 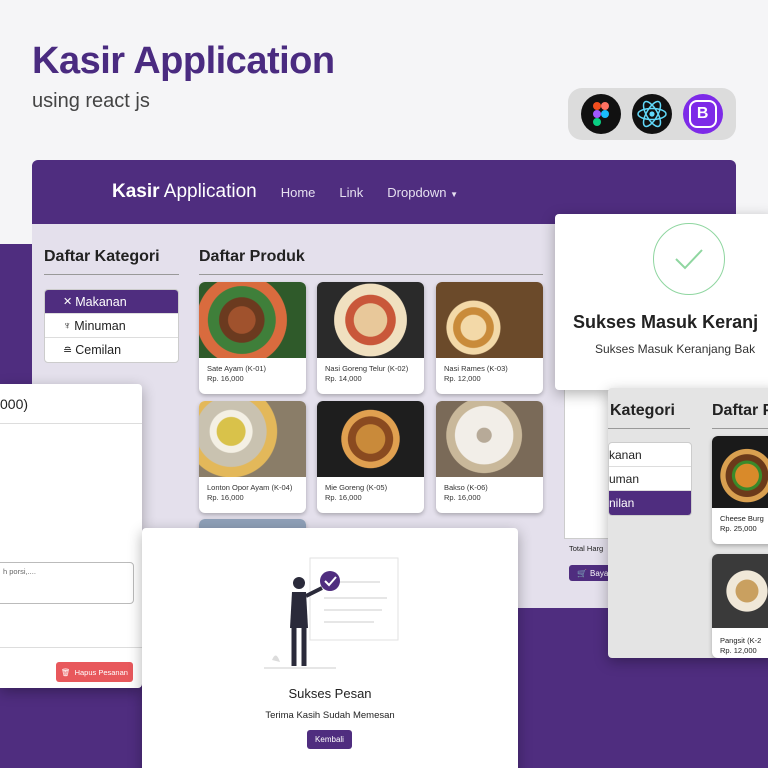 I want to click on product-name: Lonton Opor Ayam (K-04), so click(x=250, y=487).